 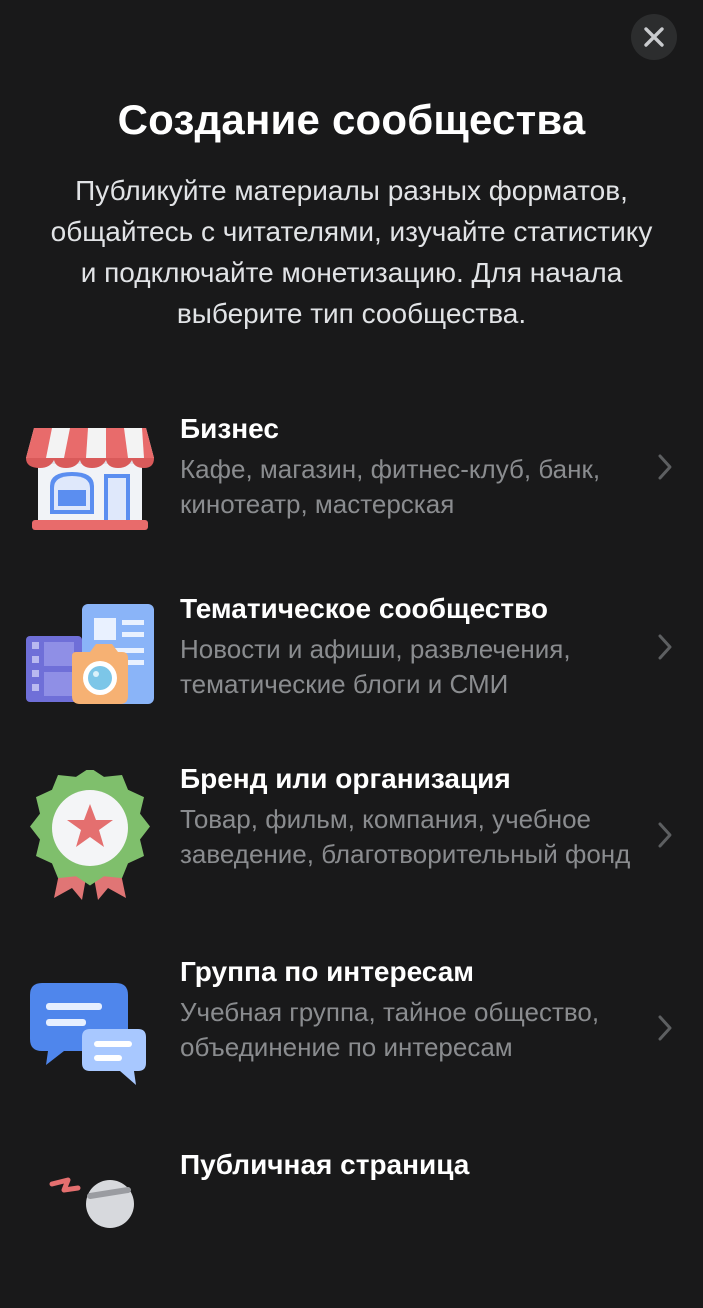 I want to click on public-page-icon, so click(x=91, y=1202).